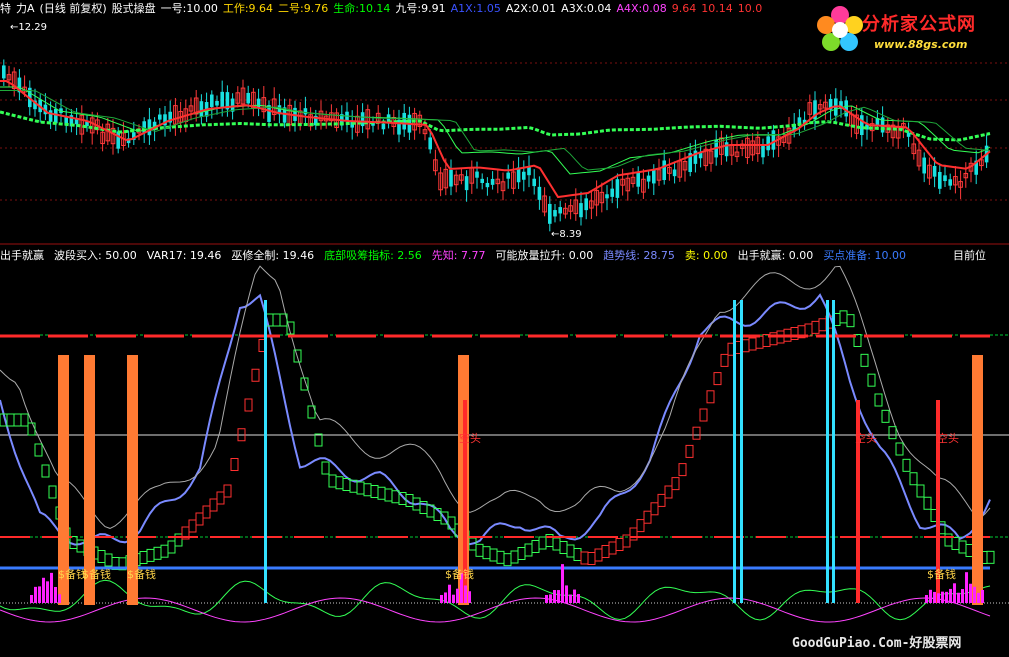 This screenshot has width=1009, height=657. I want to click on money-label-3: $备钱, so click(459, 574).